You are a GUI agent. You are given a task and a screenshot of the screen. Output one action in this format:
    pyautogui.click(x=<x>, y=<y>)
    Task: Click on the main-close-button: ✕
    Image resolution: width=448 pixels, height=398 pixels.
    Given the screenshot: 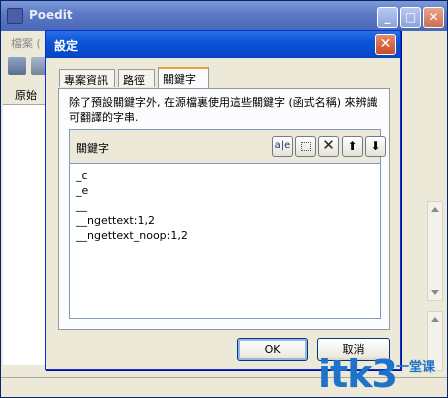 What is the action you would take?
    pyautogui.click(x=433, y=17)
    